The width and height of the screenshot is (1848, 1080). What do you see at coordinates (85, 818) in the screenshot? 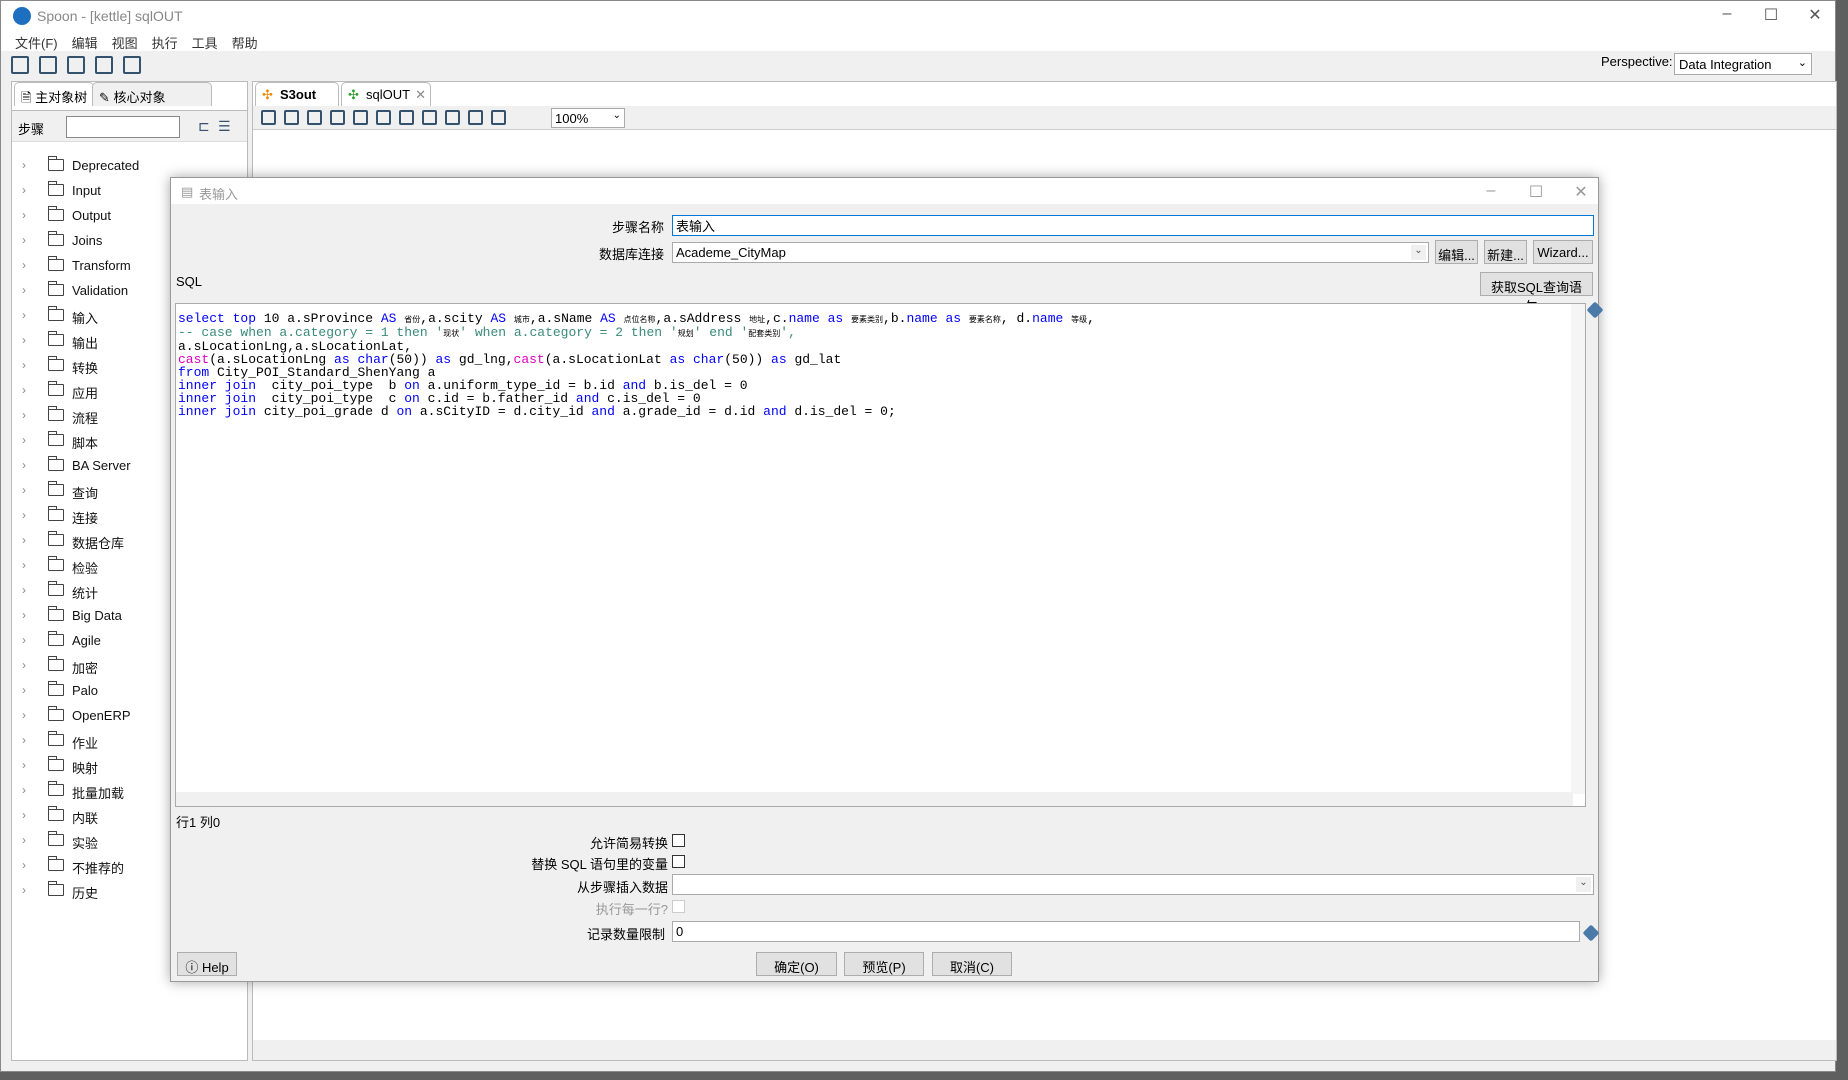
I see `tree-item-label: 内联` at bounding box center [85, 818].